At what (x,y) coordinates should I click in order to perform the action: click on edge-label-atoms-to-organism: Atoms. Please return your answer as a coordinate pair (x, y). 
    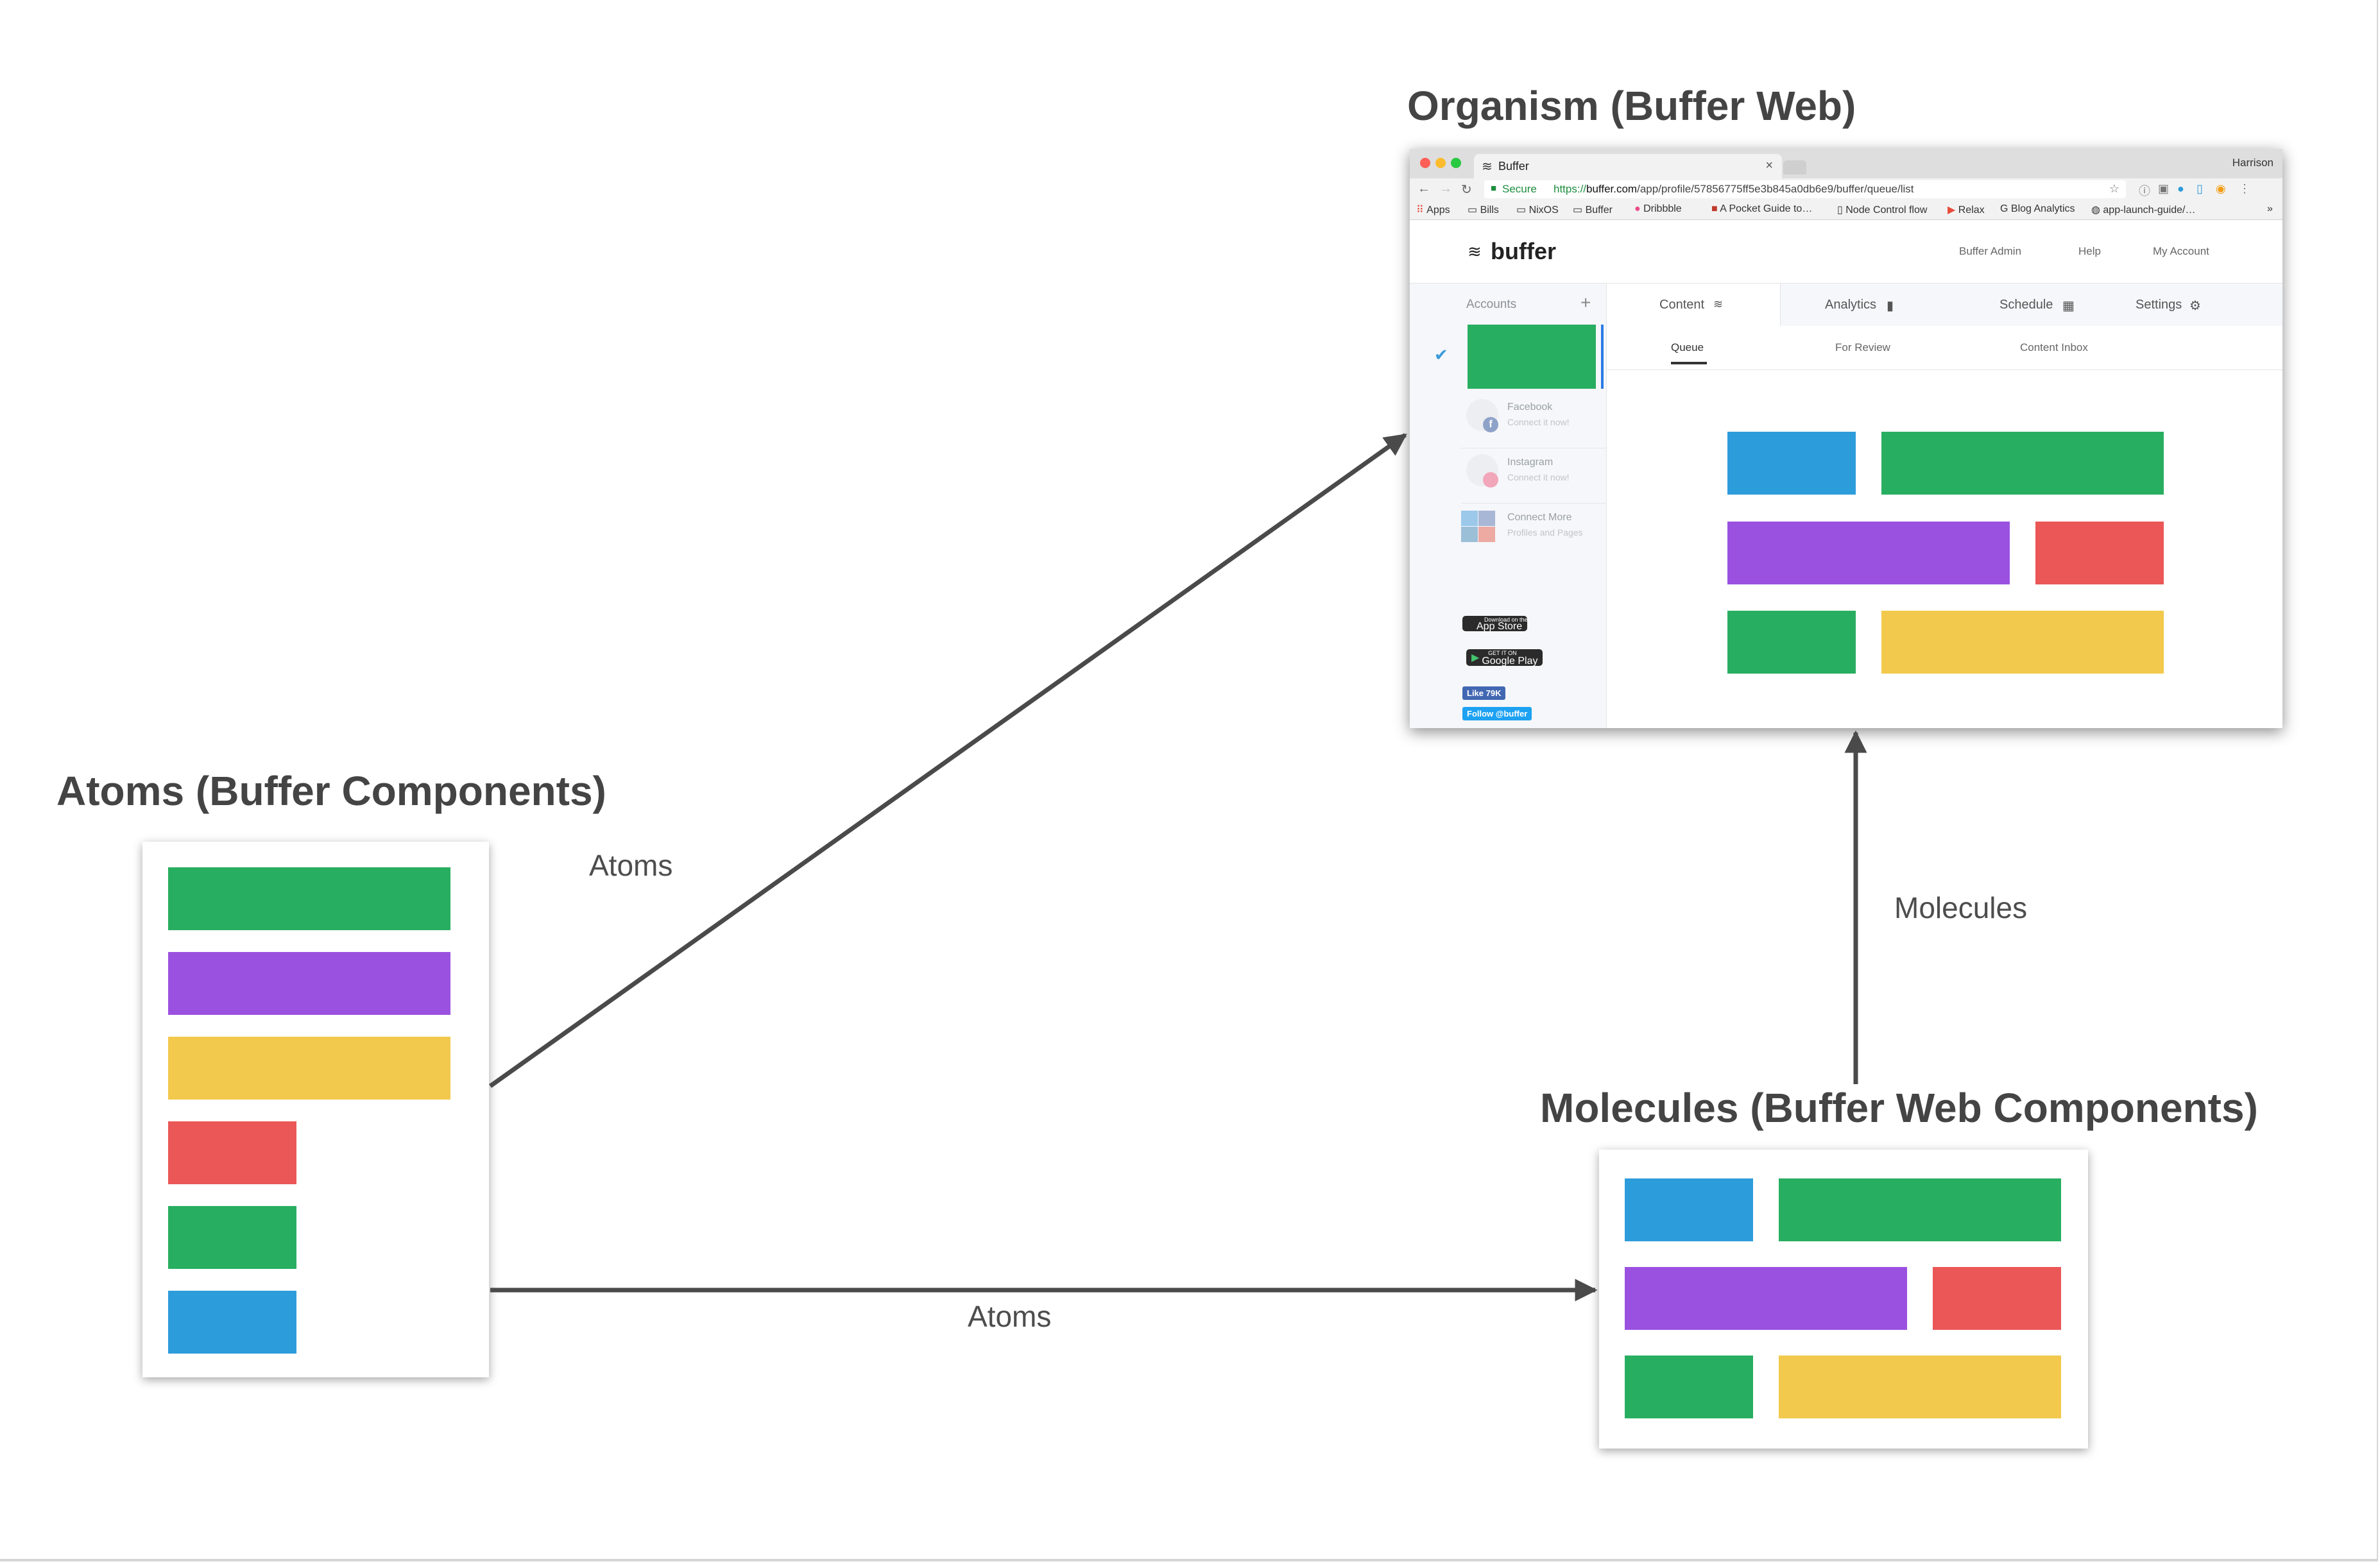
    Looking at the image, I should click on (631, 865).